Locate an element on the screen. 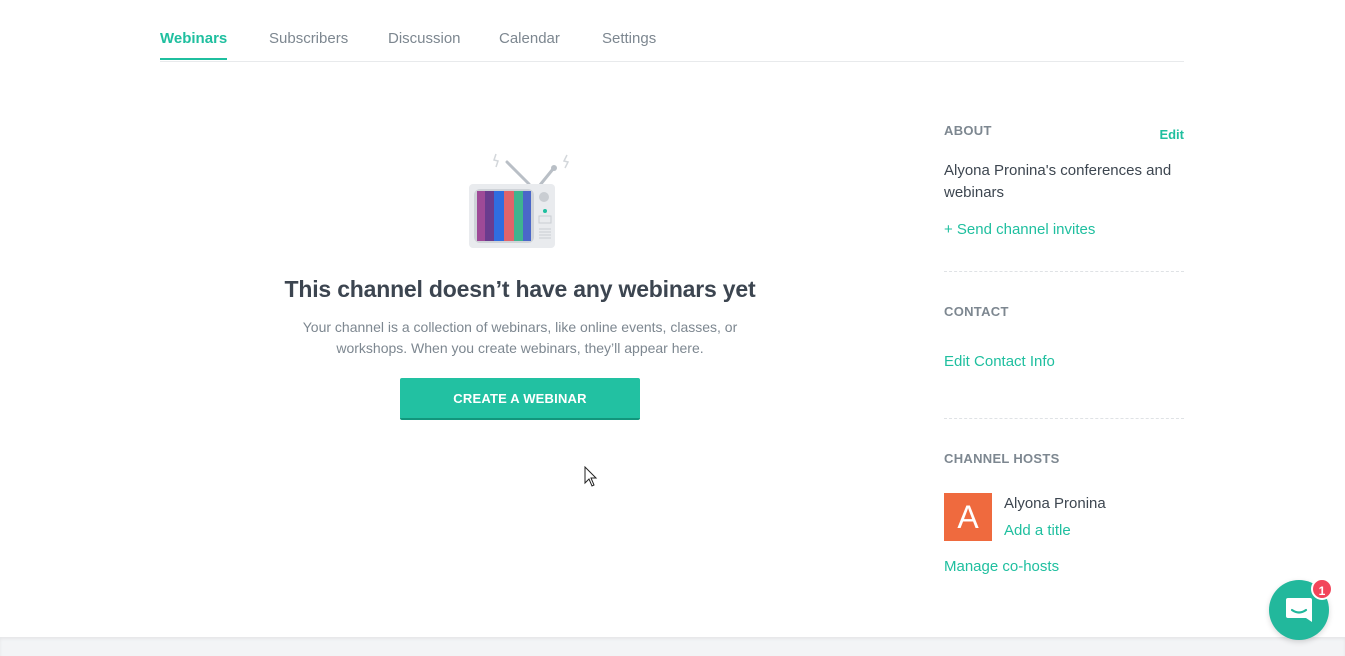 This screenshot has width=1345, height=656. tv-icon is located at coordinates (519, 200).